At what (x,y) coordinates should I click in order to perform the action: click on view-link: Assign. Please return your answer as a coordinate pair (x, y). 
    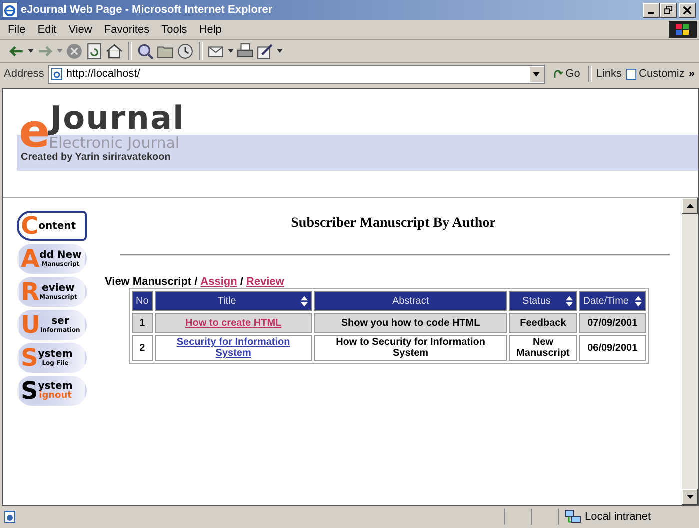
    Looking at the image, I should click on (219, 282).